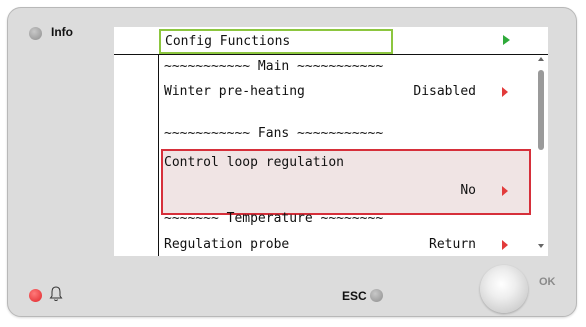  I want to click on parameter-label-winter: Winter pre-heating, so click(234, 92).